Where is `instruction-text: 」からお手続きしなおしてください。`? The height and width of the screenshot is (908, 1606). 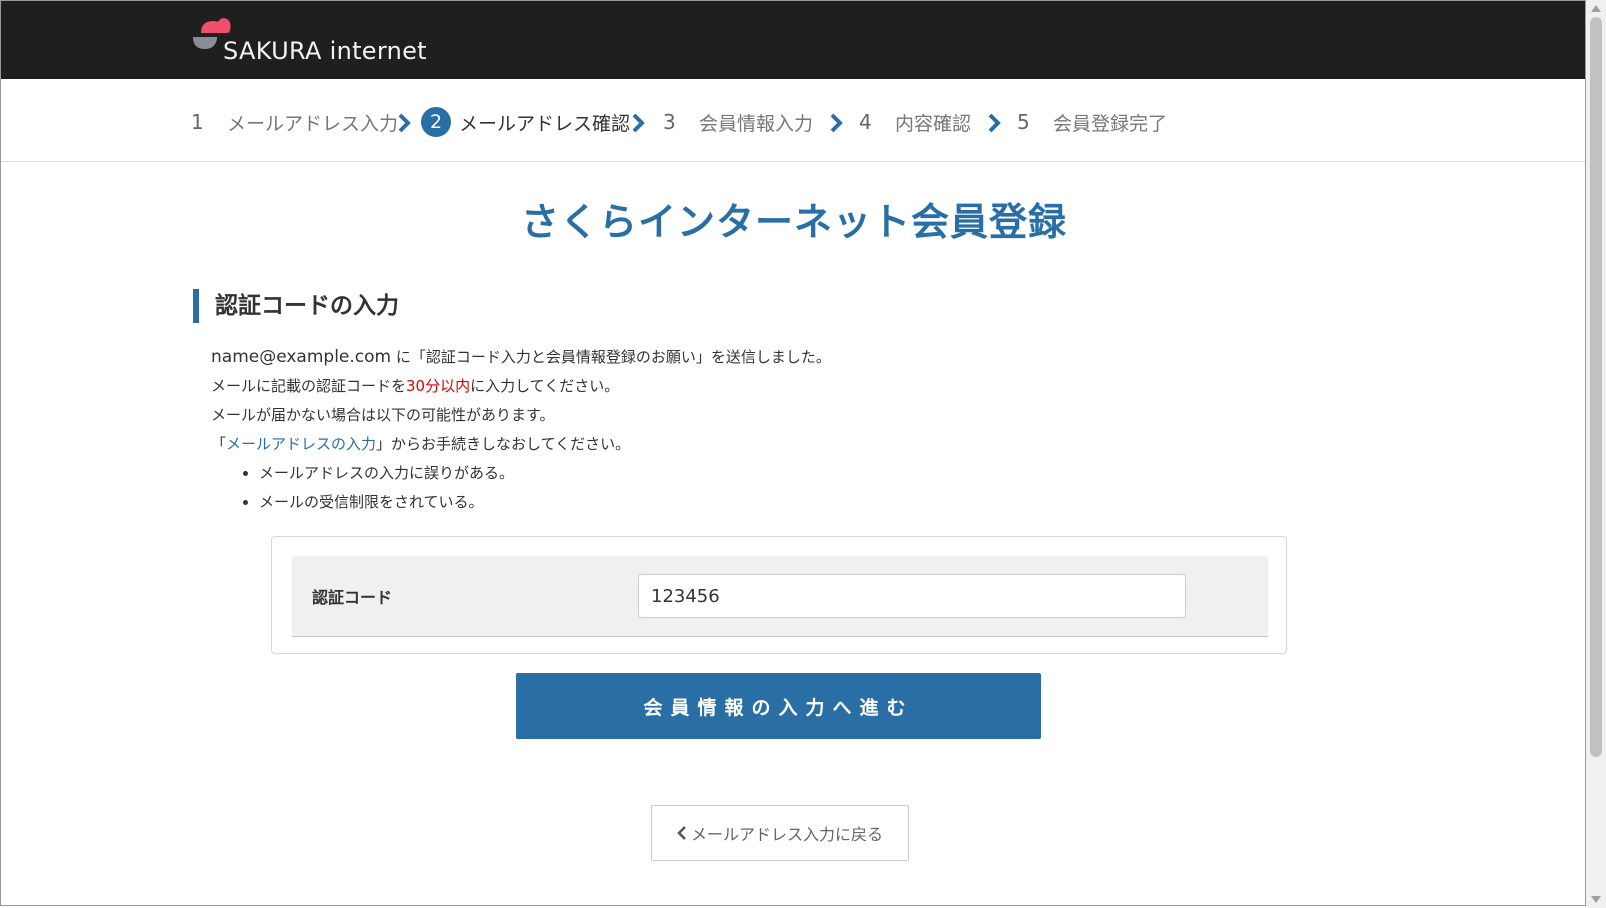
instruction-text: 」からお手続きしなおしてください。 is located at coordinates (503, 444).